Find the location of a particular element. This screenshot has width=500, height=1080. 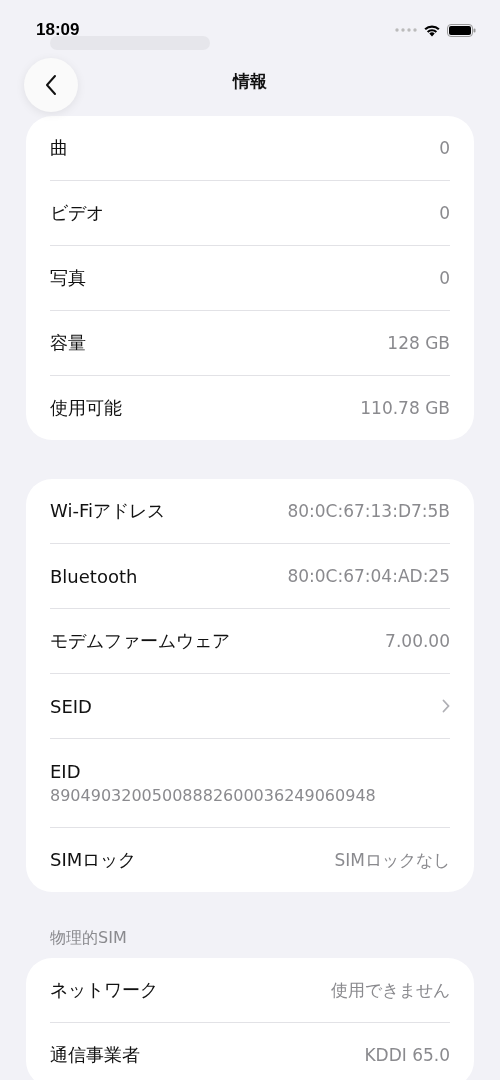

back-icon is located at coordinates (51, 85).